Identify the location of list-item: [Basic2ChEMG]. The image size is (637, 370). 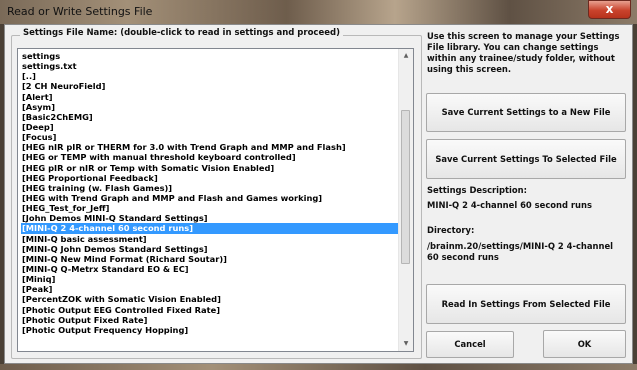
(211, 117).